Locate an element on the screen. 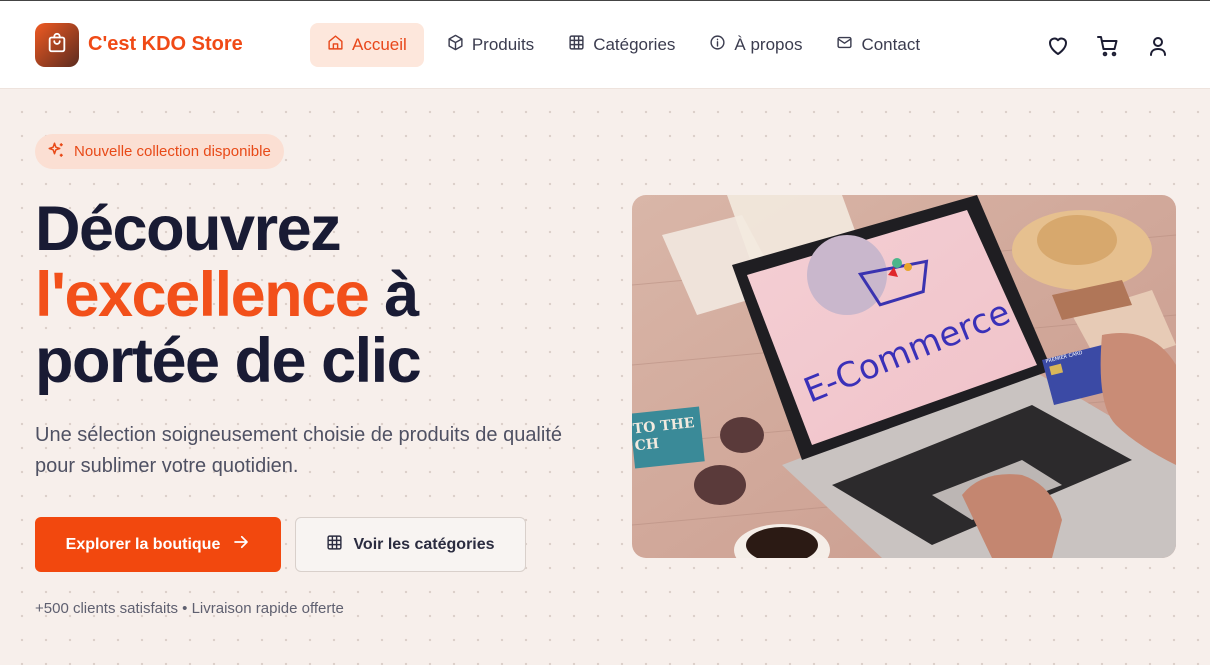 Image resolution: width=1210 pixels, height=665 pixels. nav-item-accueil: Accueil is located at coordinates (367, 45).